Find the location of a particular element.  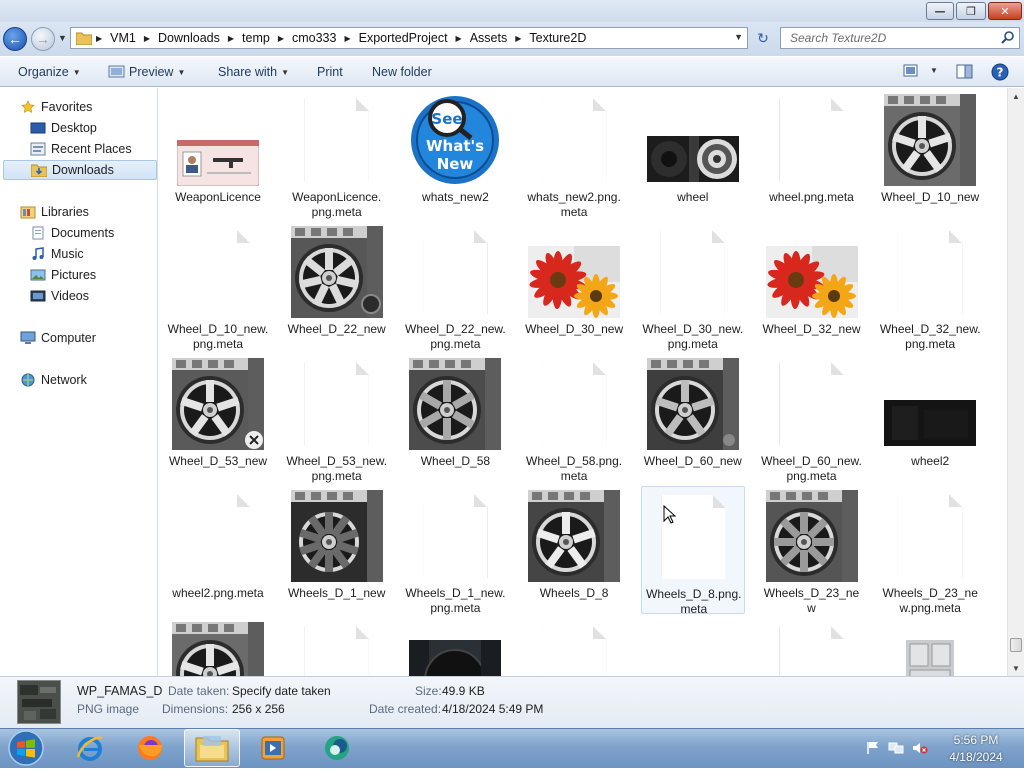

help-button: ? is located at coordinates (1000, 73).